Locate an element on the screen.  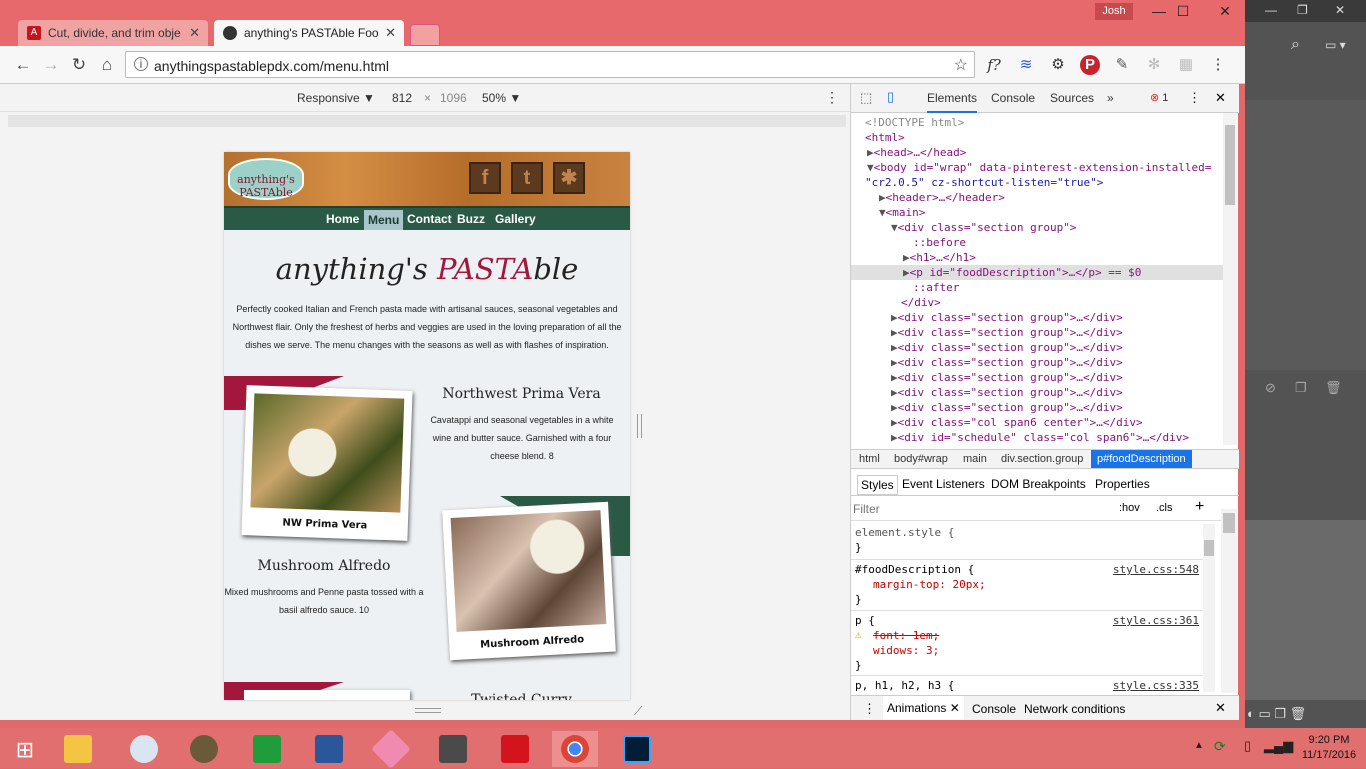
taskbar-snipping is located at coordinates (144, 749).